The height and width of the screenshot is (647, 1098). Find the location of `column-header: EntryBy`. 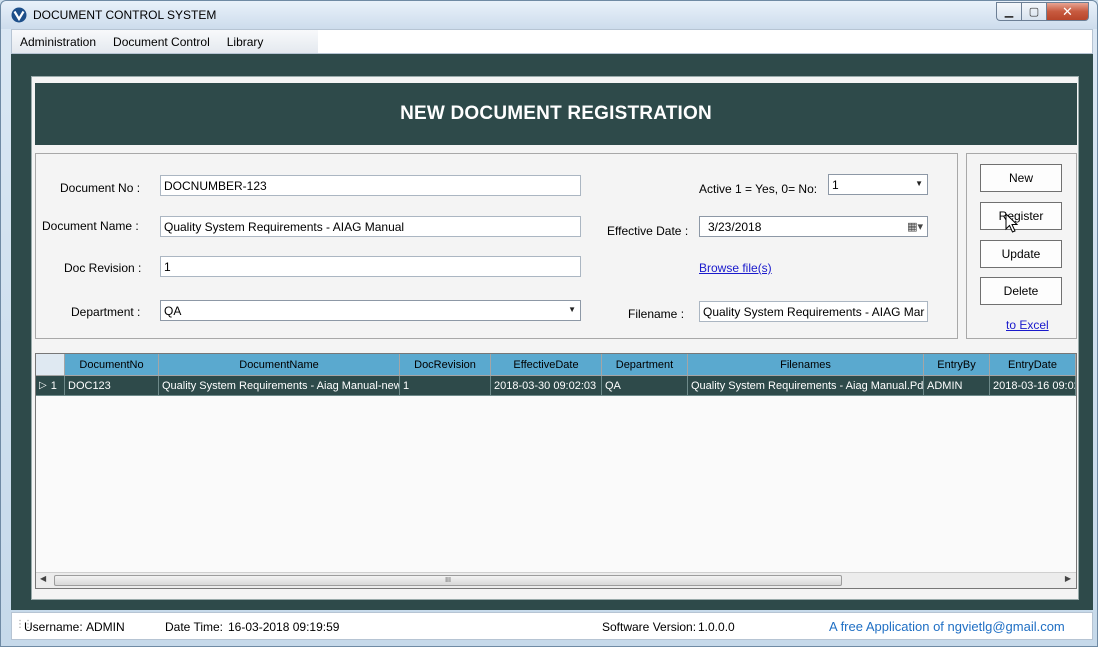

column-header: EntryBy is located at coordinates (957, 365).